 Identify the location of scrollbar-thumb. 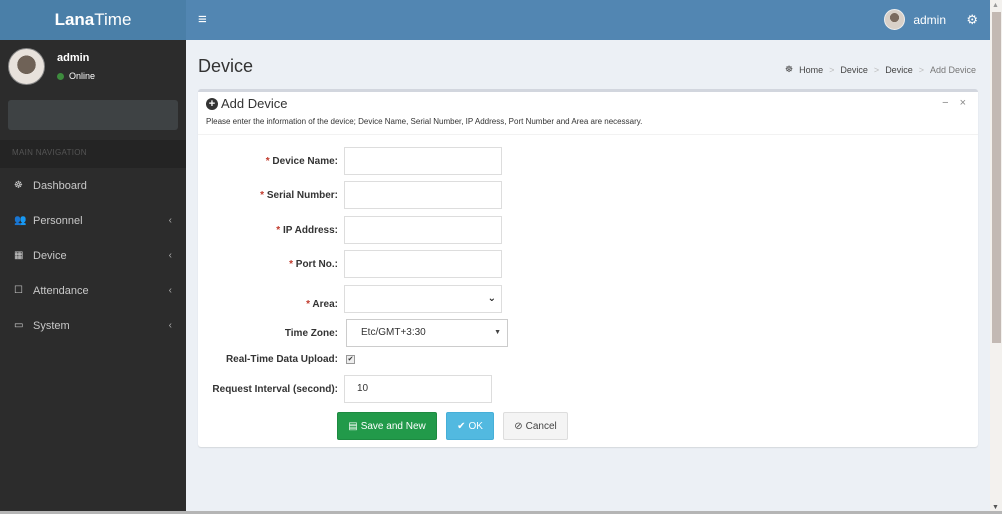
(996, 177).